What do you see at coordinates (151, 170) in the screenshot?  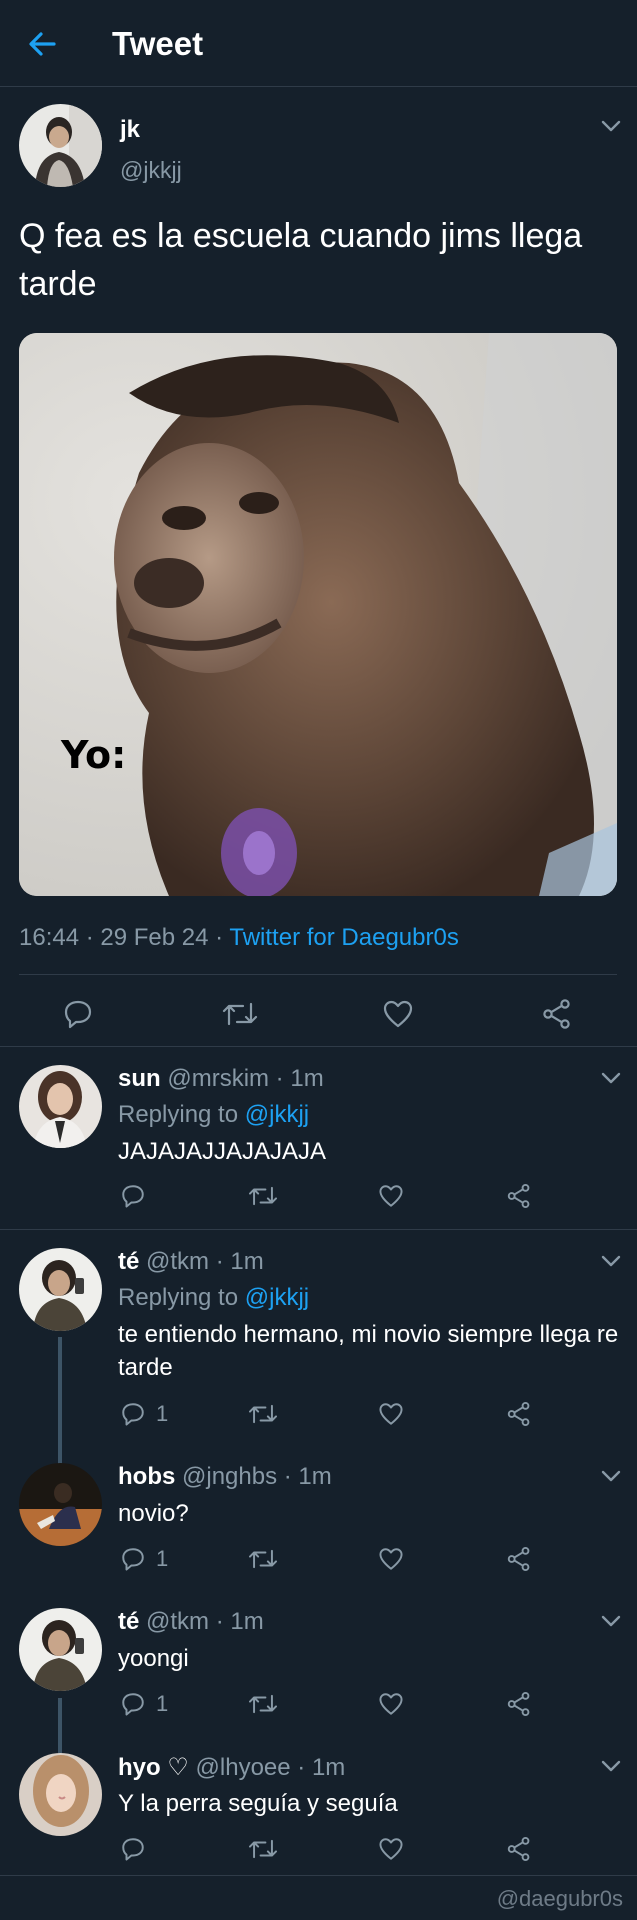 I see `author-handle: @jkkjj` at bounding box center [151, 170].